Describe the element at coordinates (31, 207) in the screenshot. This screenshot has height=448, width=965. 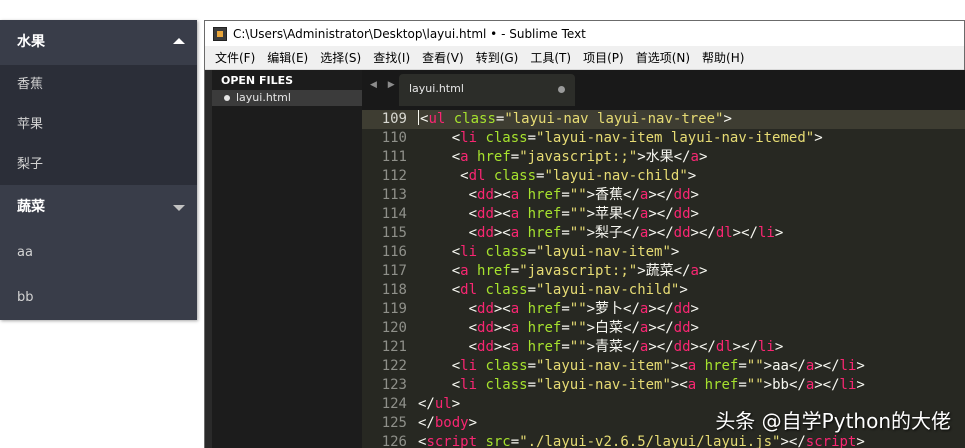
I see `nav-group-vegetable-label: 蔬菜` at that location.